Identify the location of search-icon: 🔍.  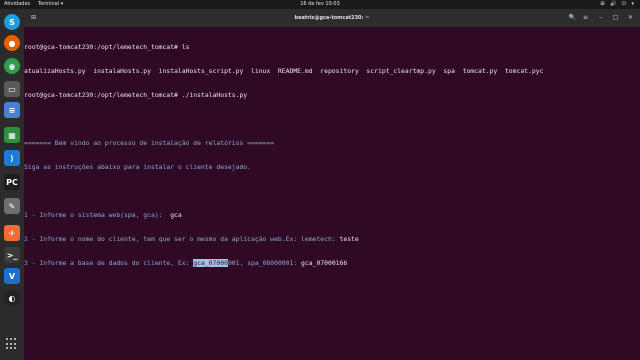
(572, 17).